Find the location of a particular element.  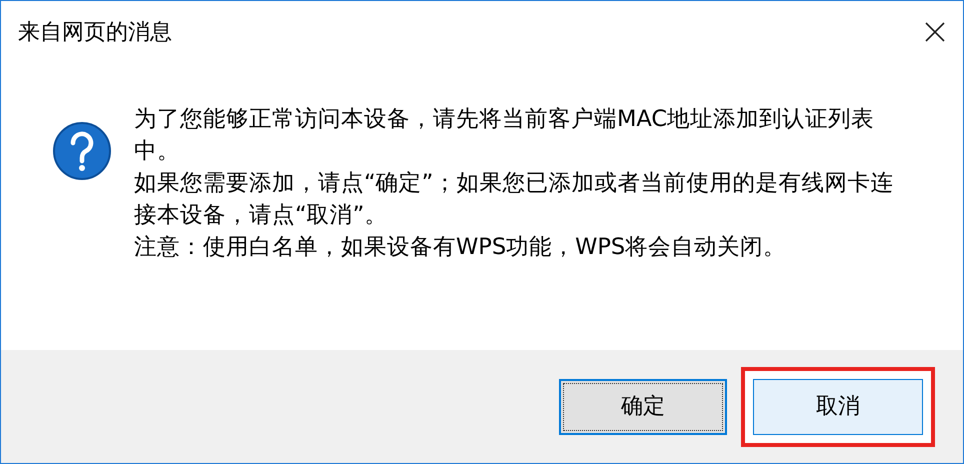

message-text: 为了您能够正常访问本设备，请先将当前客户端MAC地址添加到认证列表中。 is located at coordinates (505, 135).